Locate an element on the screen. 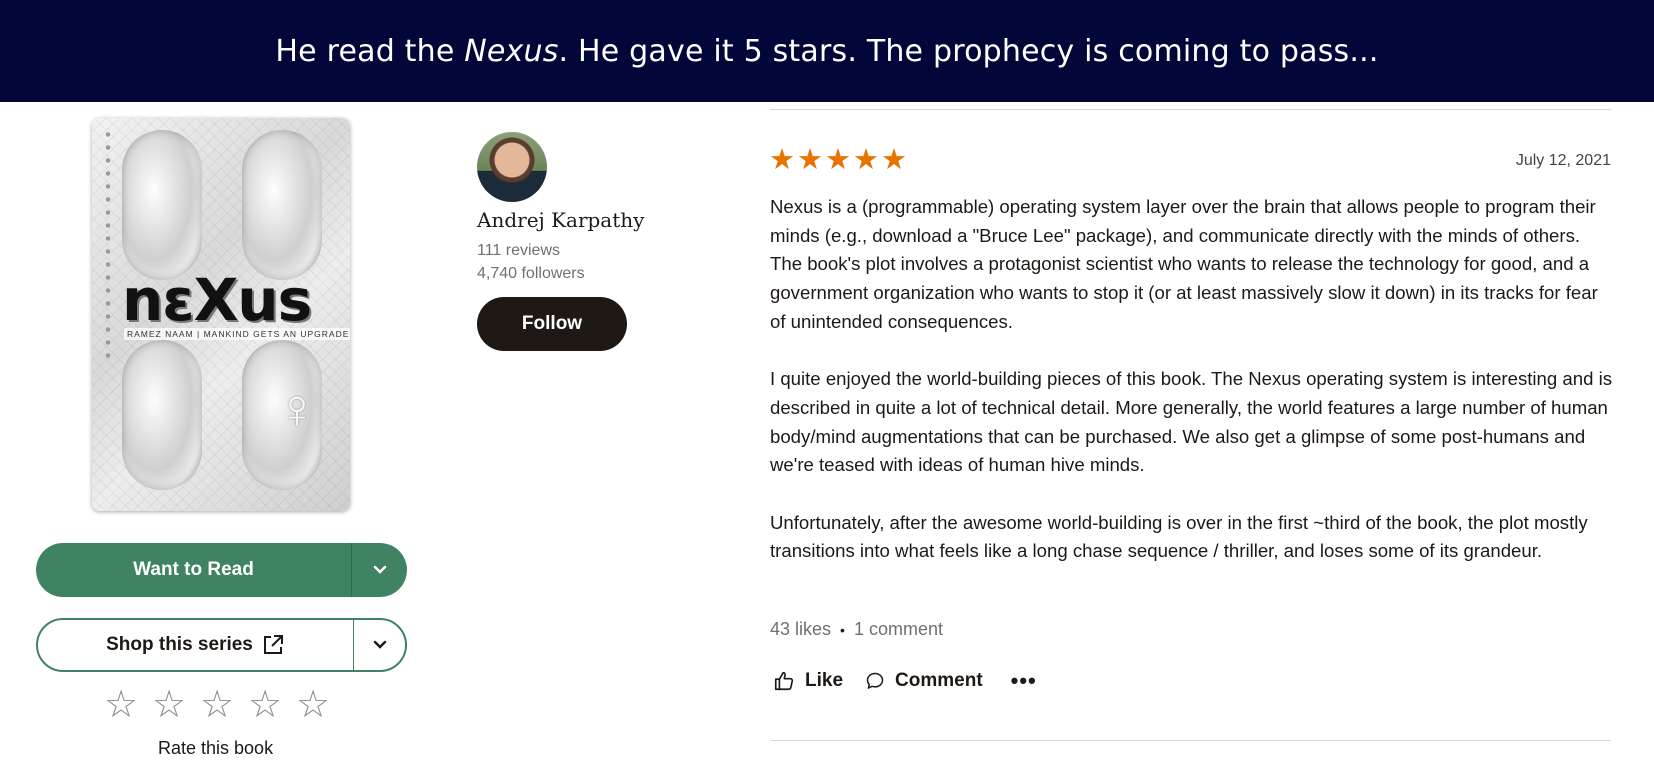 This screenshot has height=767, width=1654. review-rating: ★ ★ ★ ★ ★ is located at coordinates (838, 160).